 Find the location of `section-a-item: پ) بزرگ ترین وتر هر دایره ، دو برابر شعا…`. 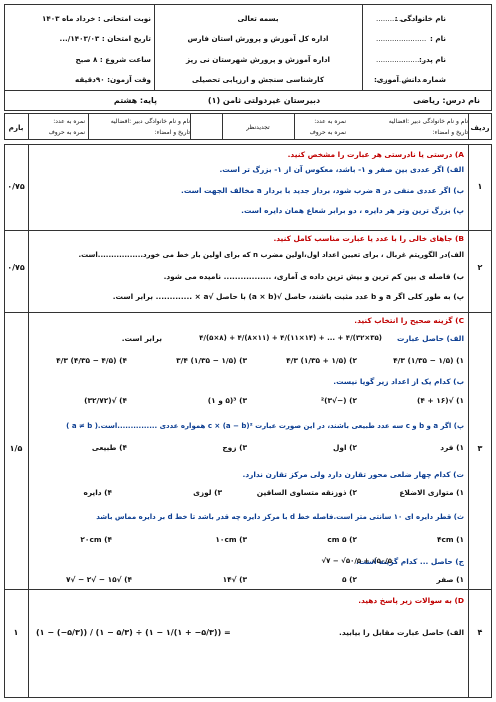

section-a-item: پ) بزرگ ترین وتر هر دایره ، دو برابر شعا… is located at coordinates (352, 210).